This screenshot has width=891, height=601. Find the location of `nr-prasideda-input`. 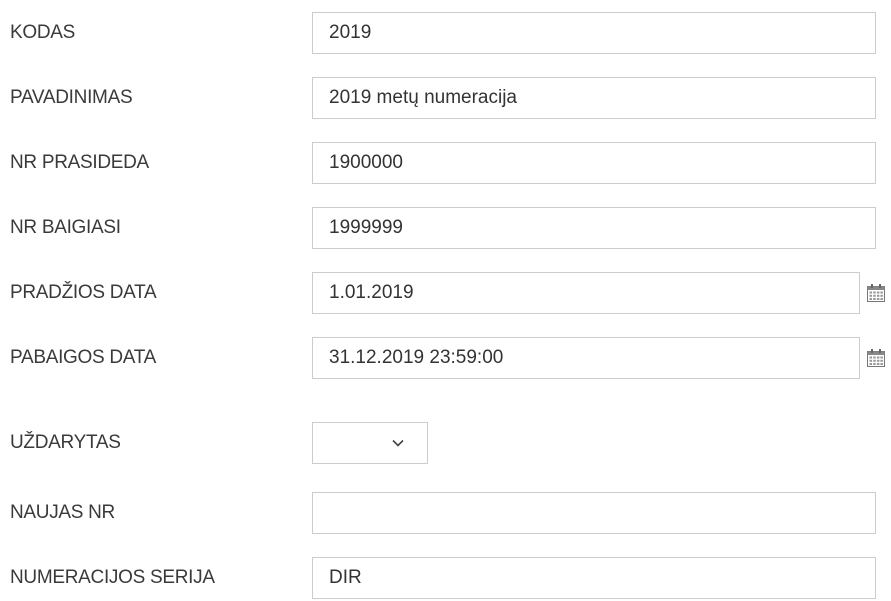

nr-prasideda-input is located at coordinates (594, 163).